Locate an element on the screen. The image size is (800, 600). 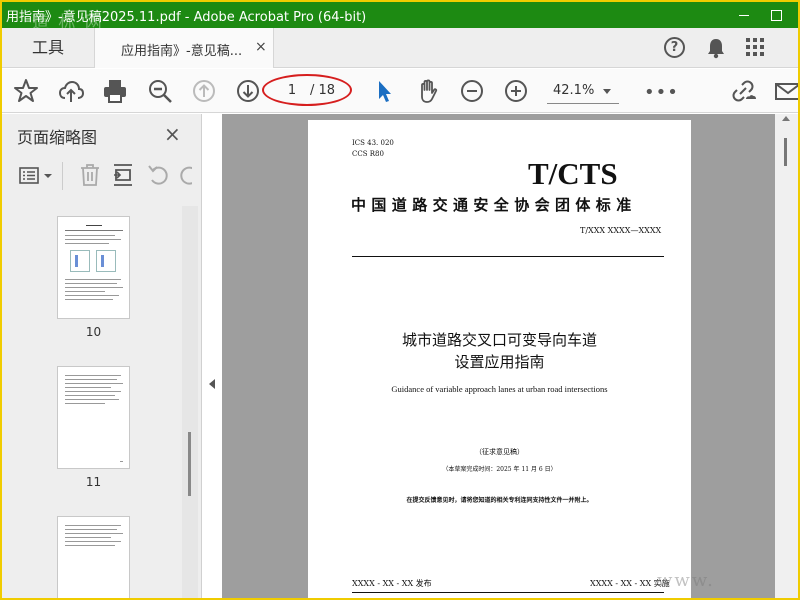
help-icon: ? is located at coordinates (674, 47).